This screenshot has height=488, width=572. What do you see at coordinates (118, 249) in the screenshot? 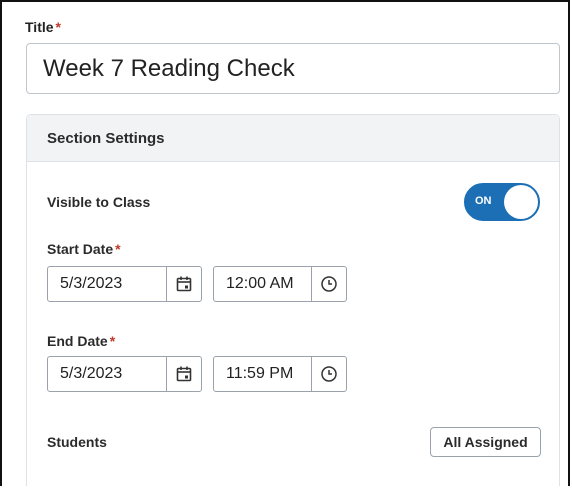
I see `start-date-required-mark: *` at bounding box center [118, 249].